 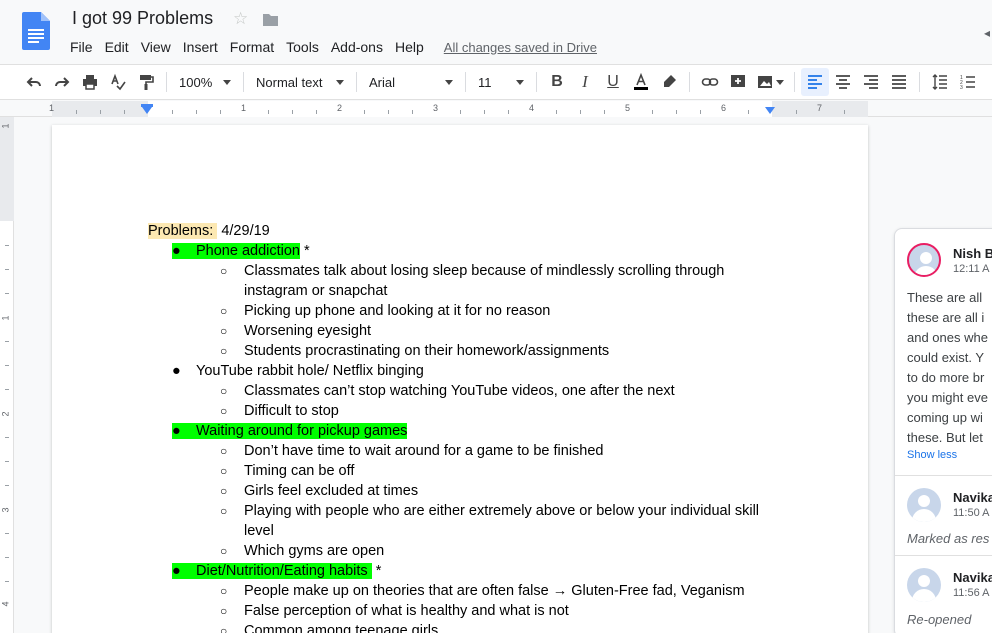 I want to click on sub-bullet-item: ○ Girls feel excluded at times, so click(x=468, y=491).